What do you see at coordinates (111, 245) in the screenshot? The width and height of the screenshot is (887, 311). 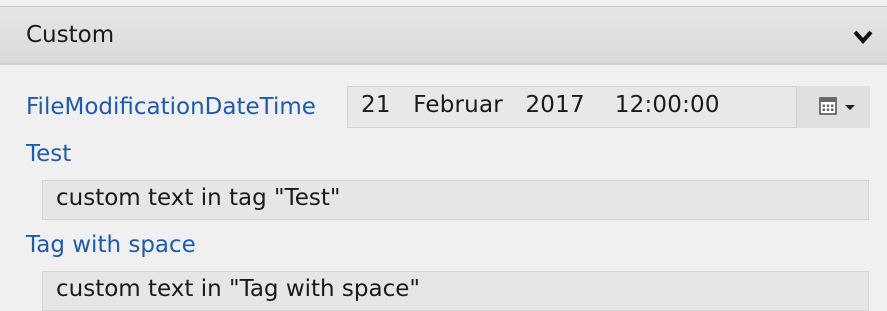 I see `label-tag-with-space: Tag with space` at bounding box center [111, 245].